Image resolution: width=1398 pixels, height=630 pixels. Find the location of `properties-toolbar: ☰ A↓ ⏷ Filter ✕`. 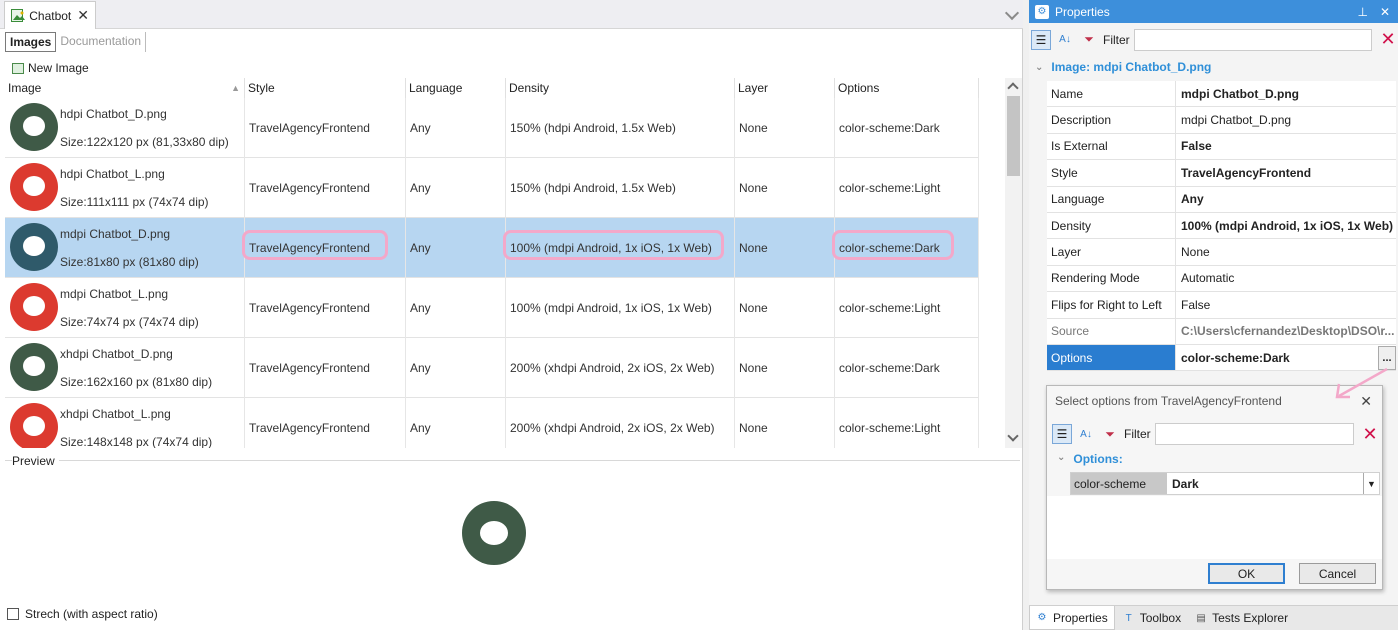

properties-toolbar: ☰ A↓ ⏷ Filter ✕ is located at coordinates (1213, 39).